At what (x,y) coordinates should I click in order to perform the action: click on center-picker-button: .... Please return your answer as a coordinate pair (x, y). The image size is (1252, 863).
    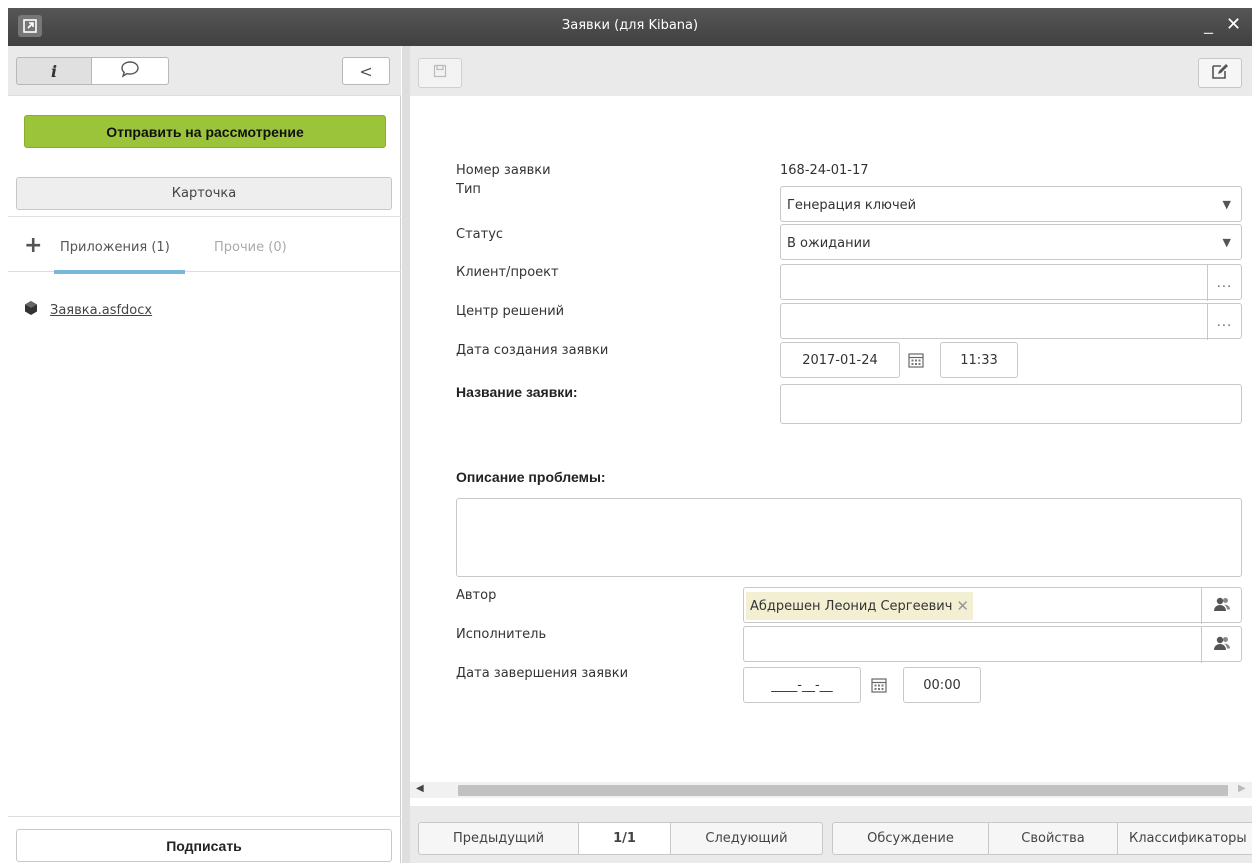
    Looking at the image, I should click on (1224, 322).